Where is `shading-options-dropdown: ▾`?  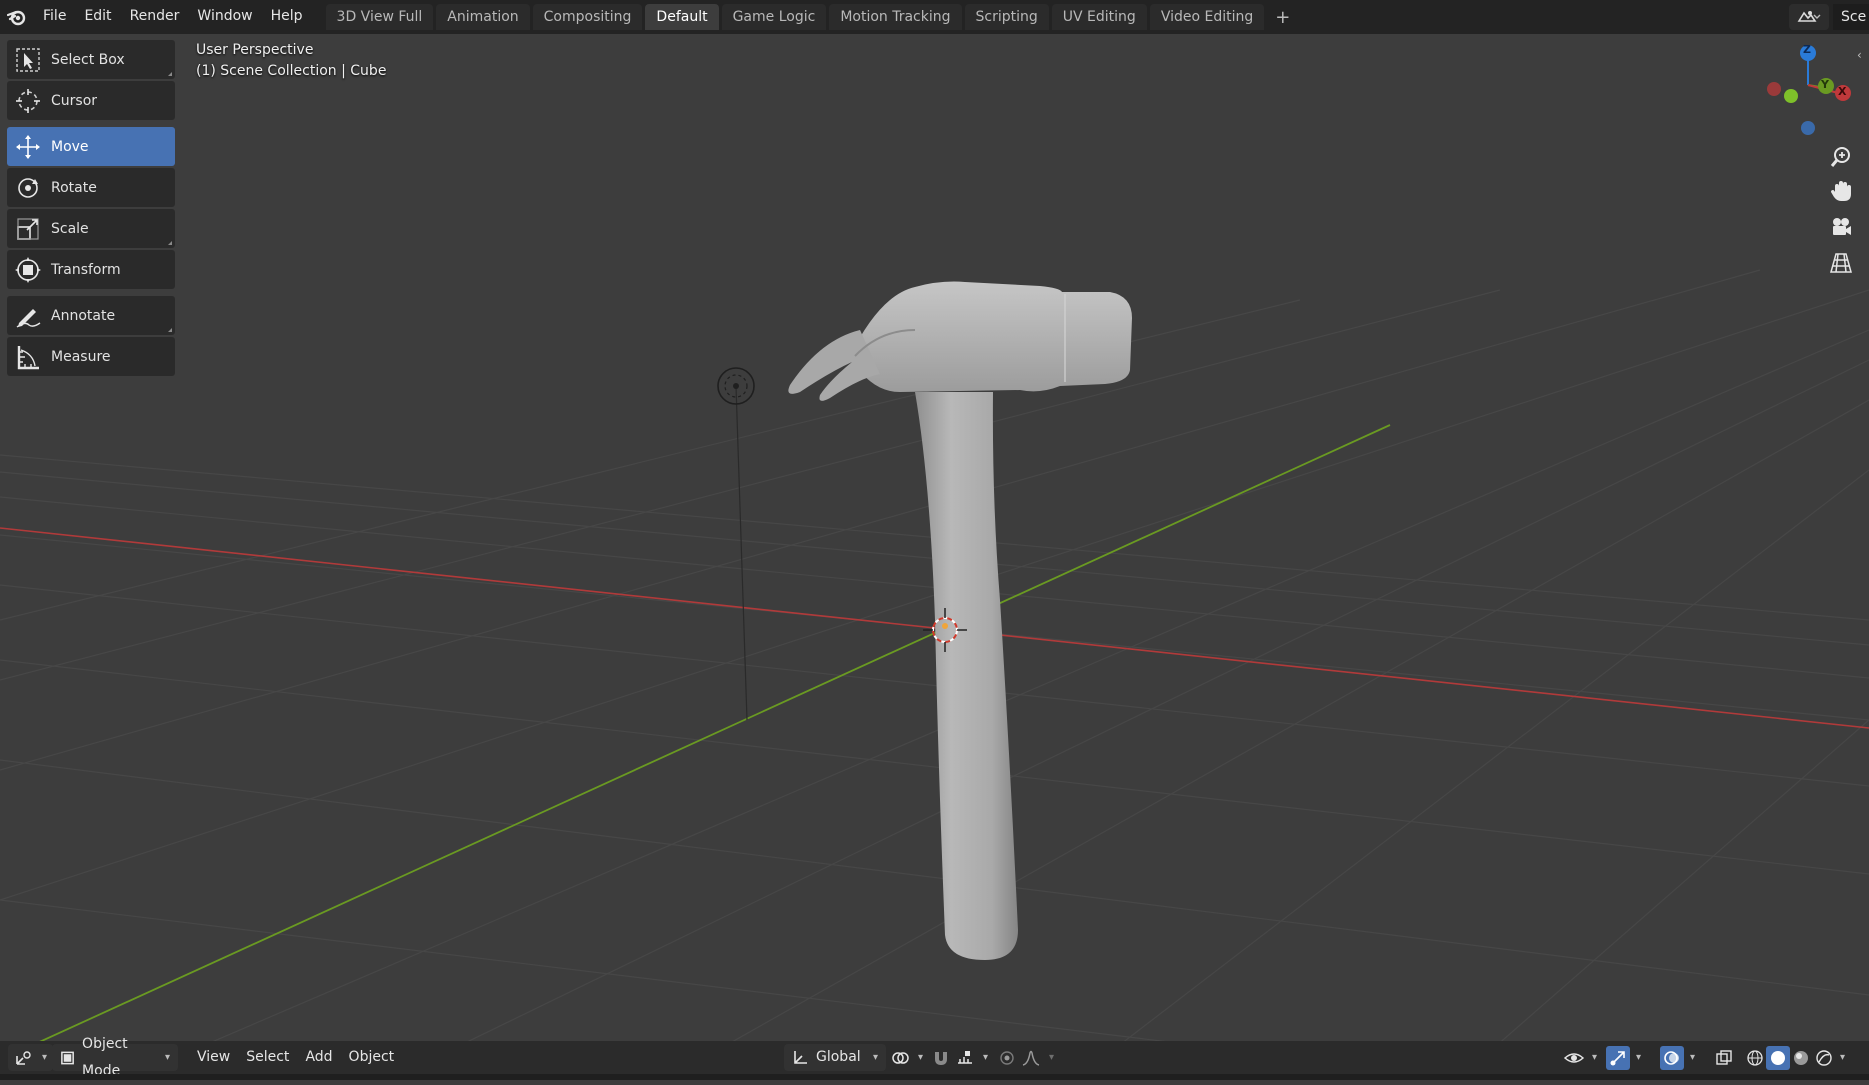 shading-options-dropdown: ▾ is located at coordinates (1841, 1057).